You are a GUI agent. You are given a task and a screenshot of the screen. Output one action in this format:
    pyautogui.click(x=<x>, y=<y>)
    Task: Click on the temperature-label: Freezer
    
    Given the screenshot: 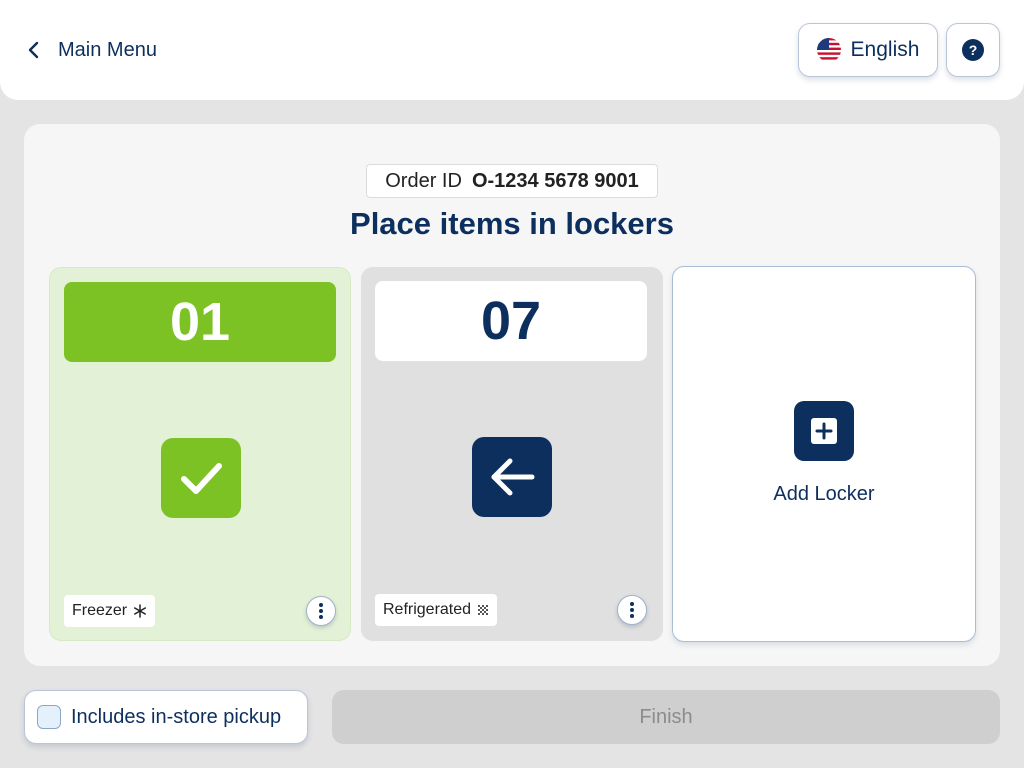 What is the action you would take?
    pyautogui.click(x=100, y=610)
    